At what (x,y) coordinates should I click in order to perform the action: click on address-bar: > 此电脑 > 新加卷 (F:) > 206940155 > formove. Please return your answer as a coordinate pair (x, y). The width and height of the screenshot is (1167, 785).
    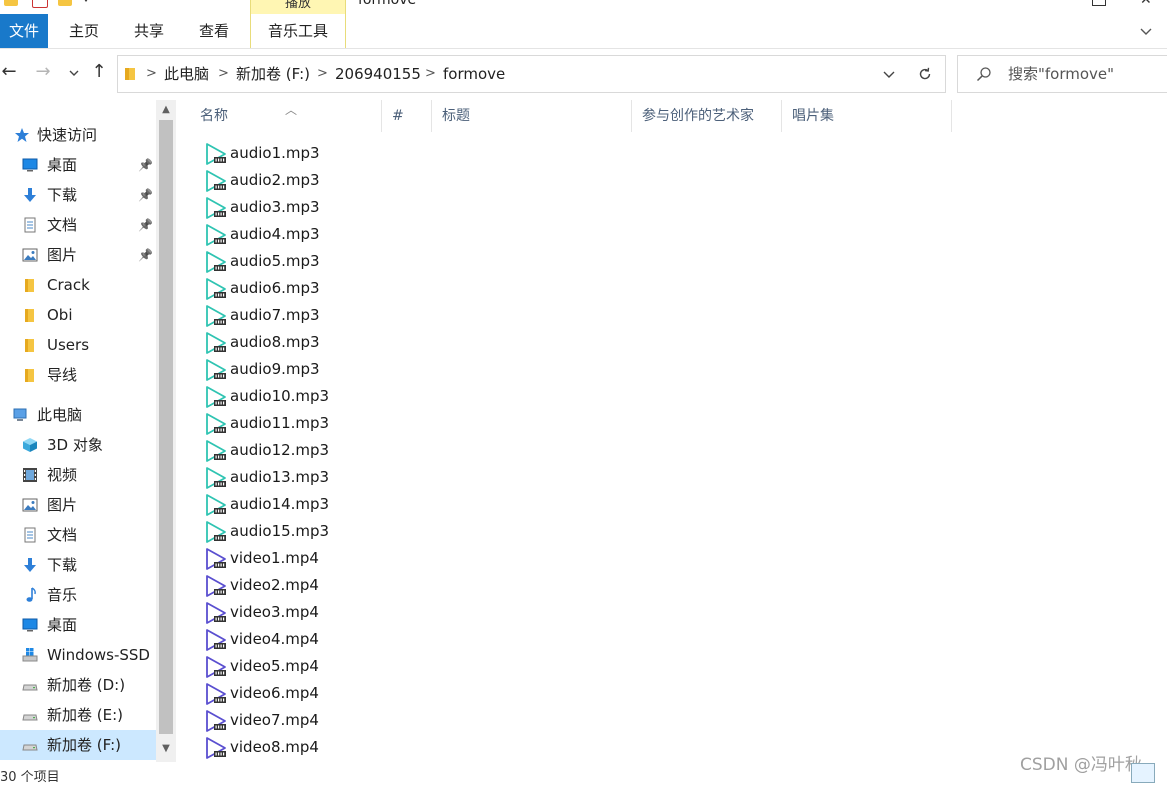
    Looking at the image, I should click on (511, 74).